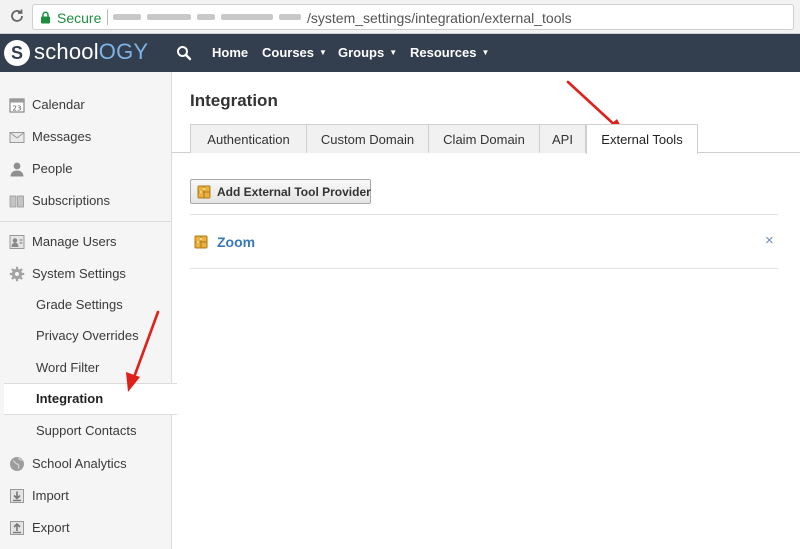 This screenshot has width=800, height=549. I want to click on sidebar-item-messages: Messages, so click(86, 137).